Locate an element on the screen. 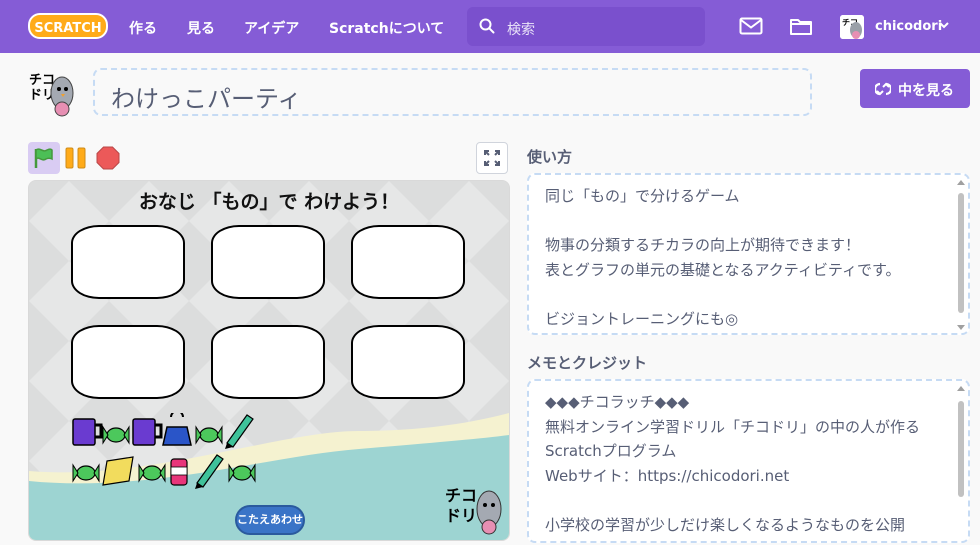 The height and width of the screenshot is (545, 980). project-title-field: わけっこパーティ is located at coordinates (452, 92).